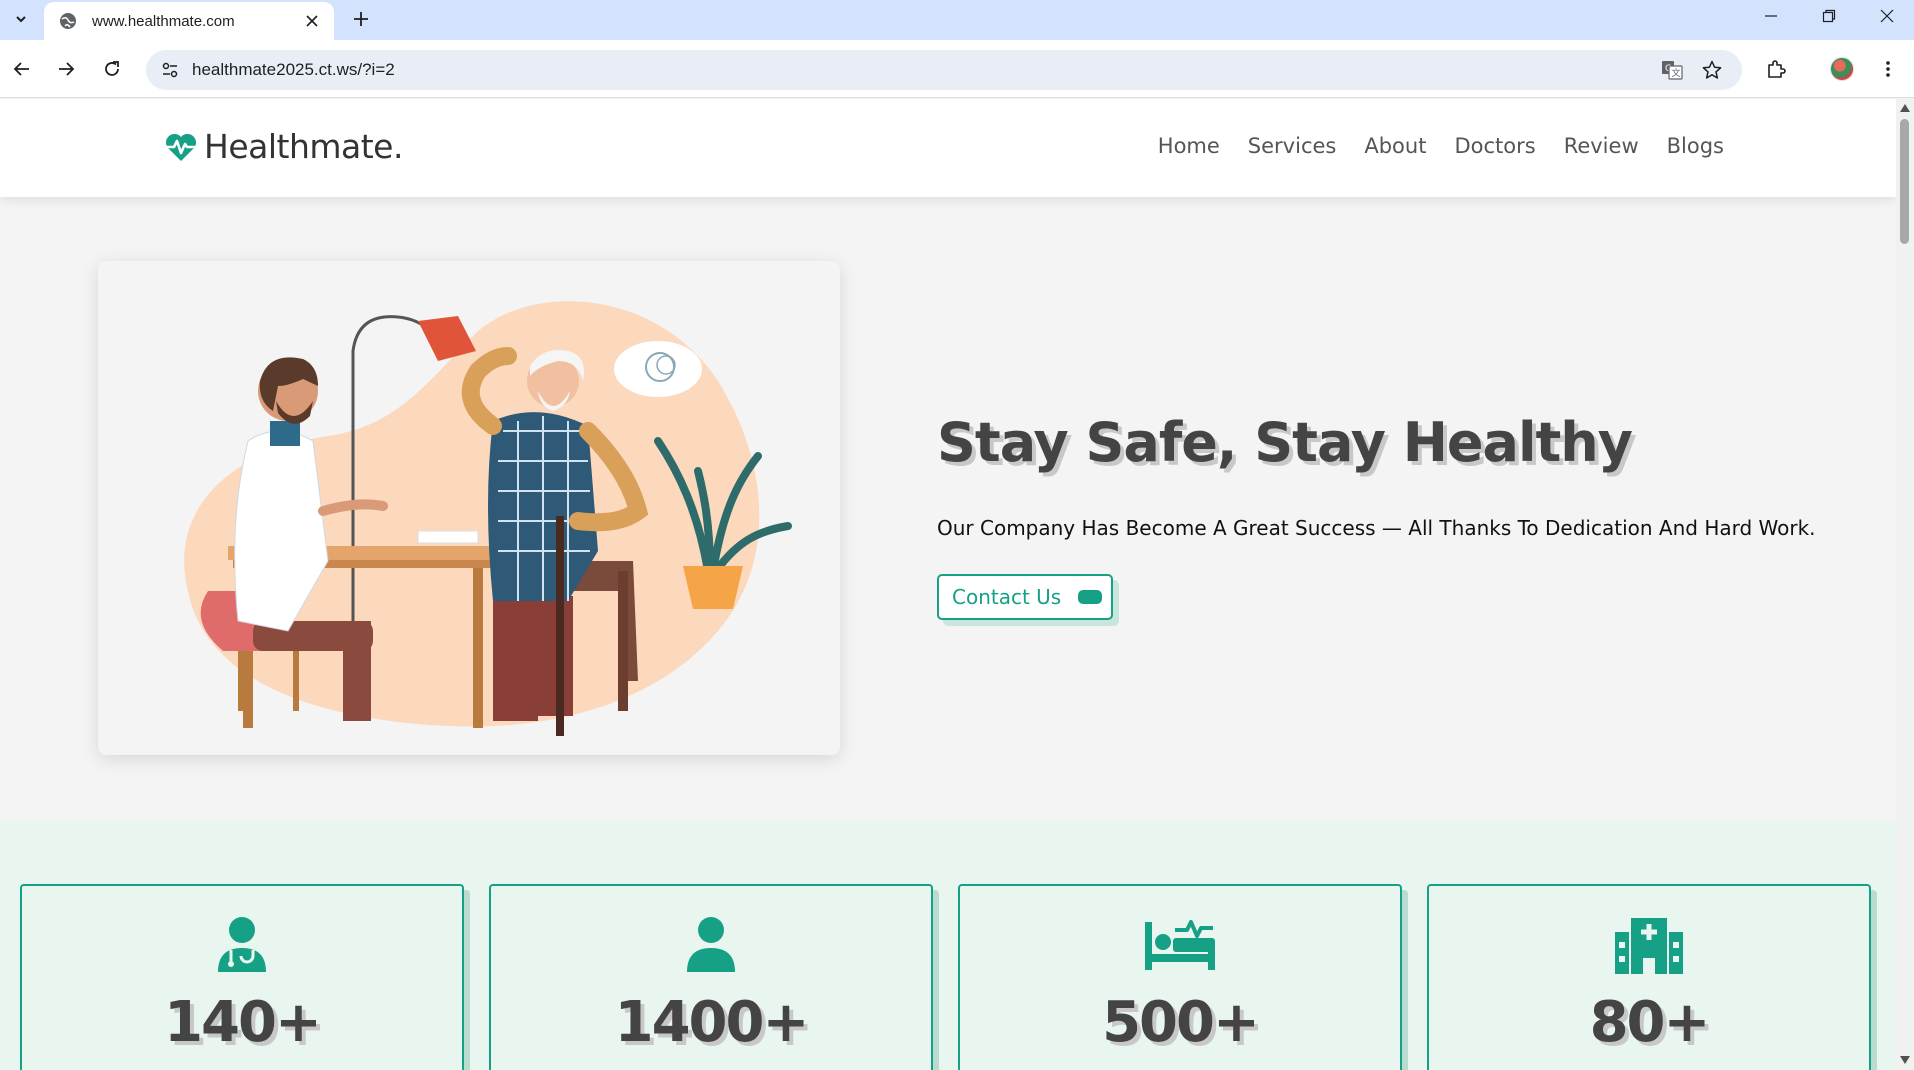 The height and width of the screenshot is (1070, 1914). Describe the element at coordinates (711, 977) in the screenshot. I see `stat-card-patients: 1400+` at that location.